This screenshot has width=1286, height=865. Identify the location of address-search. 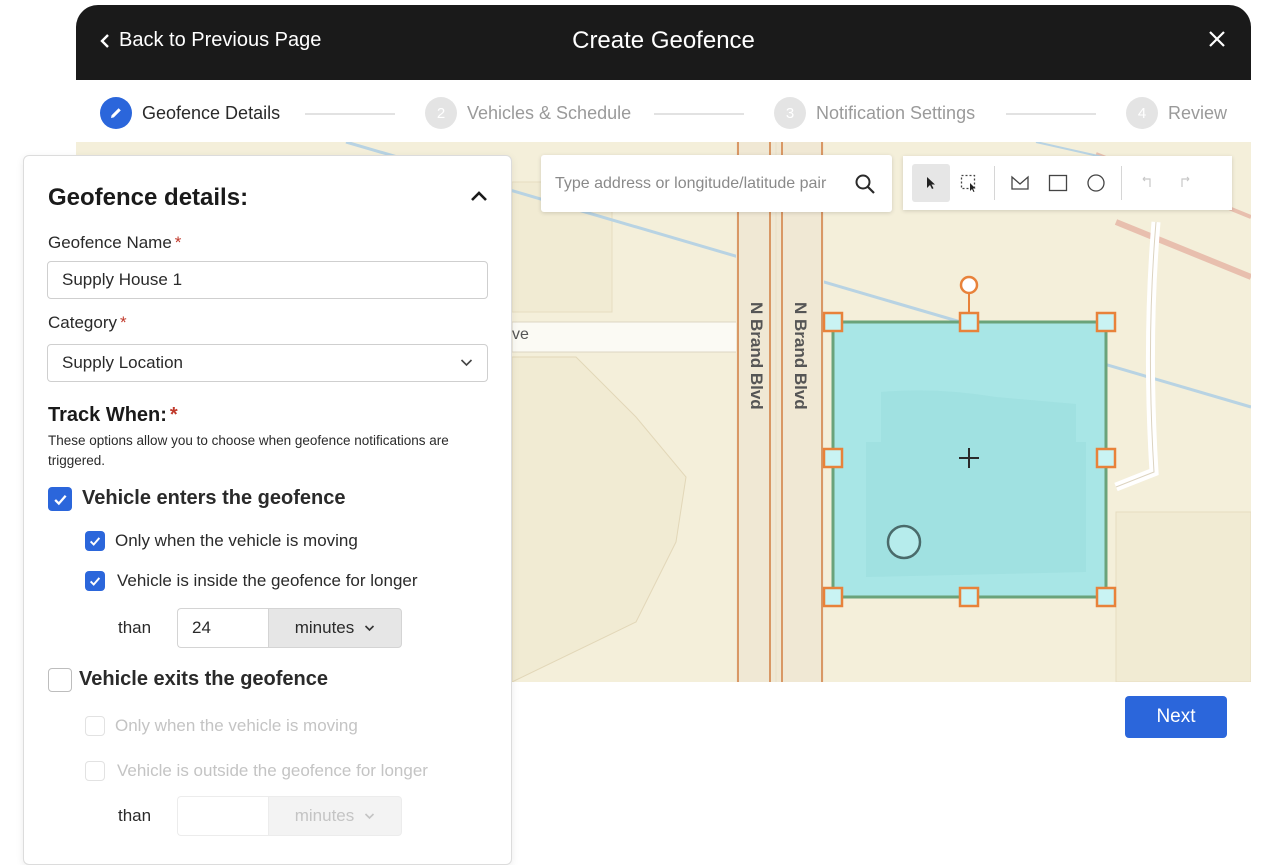
(716, 183).